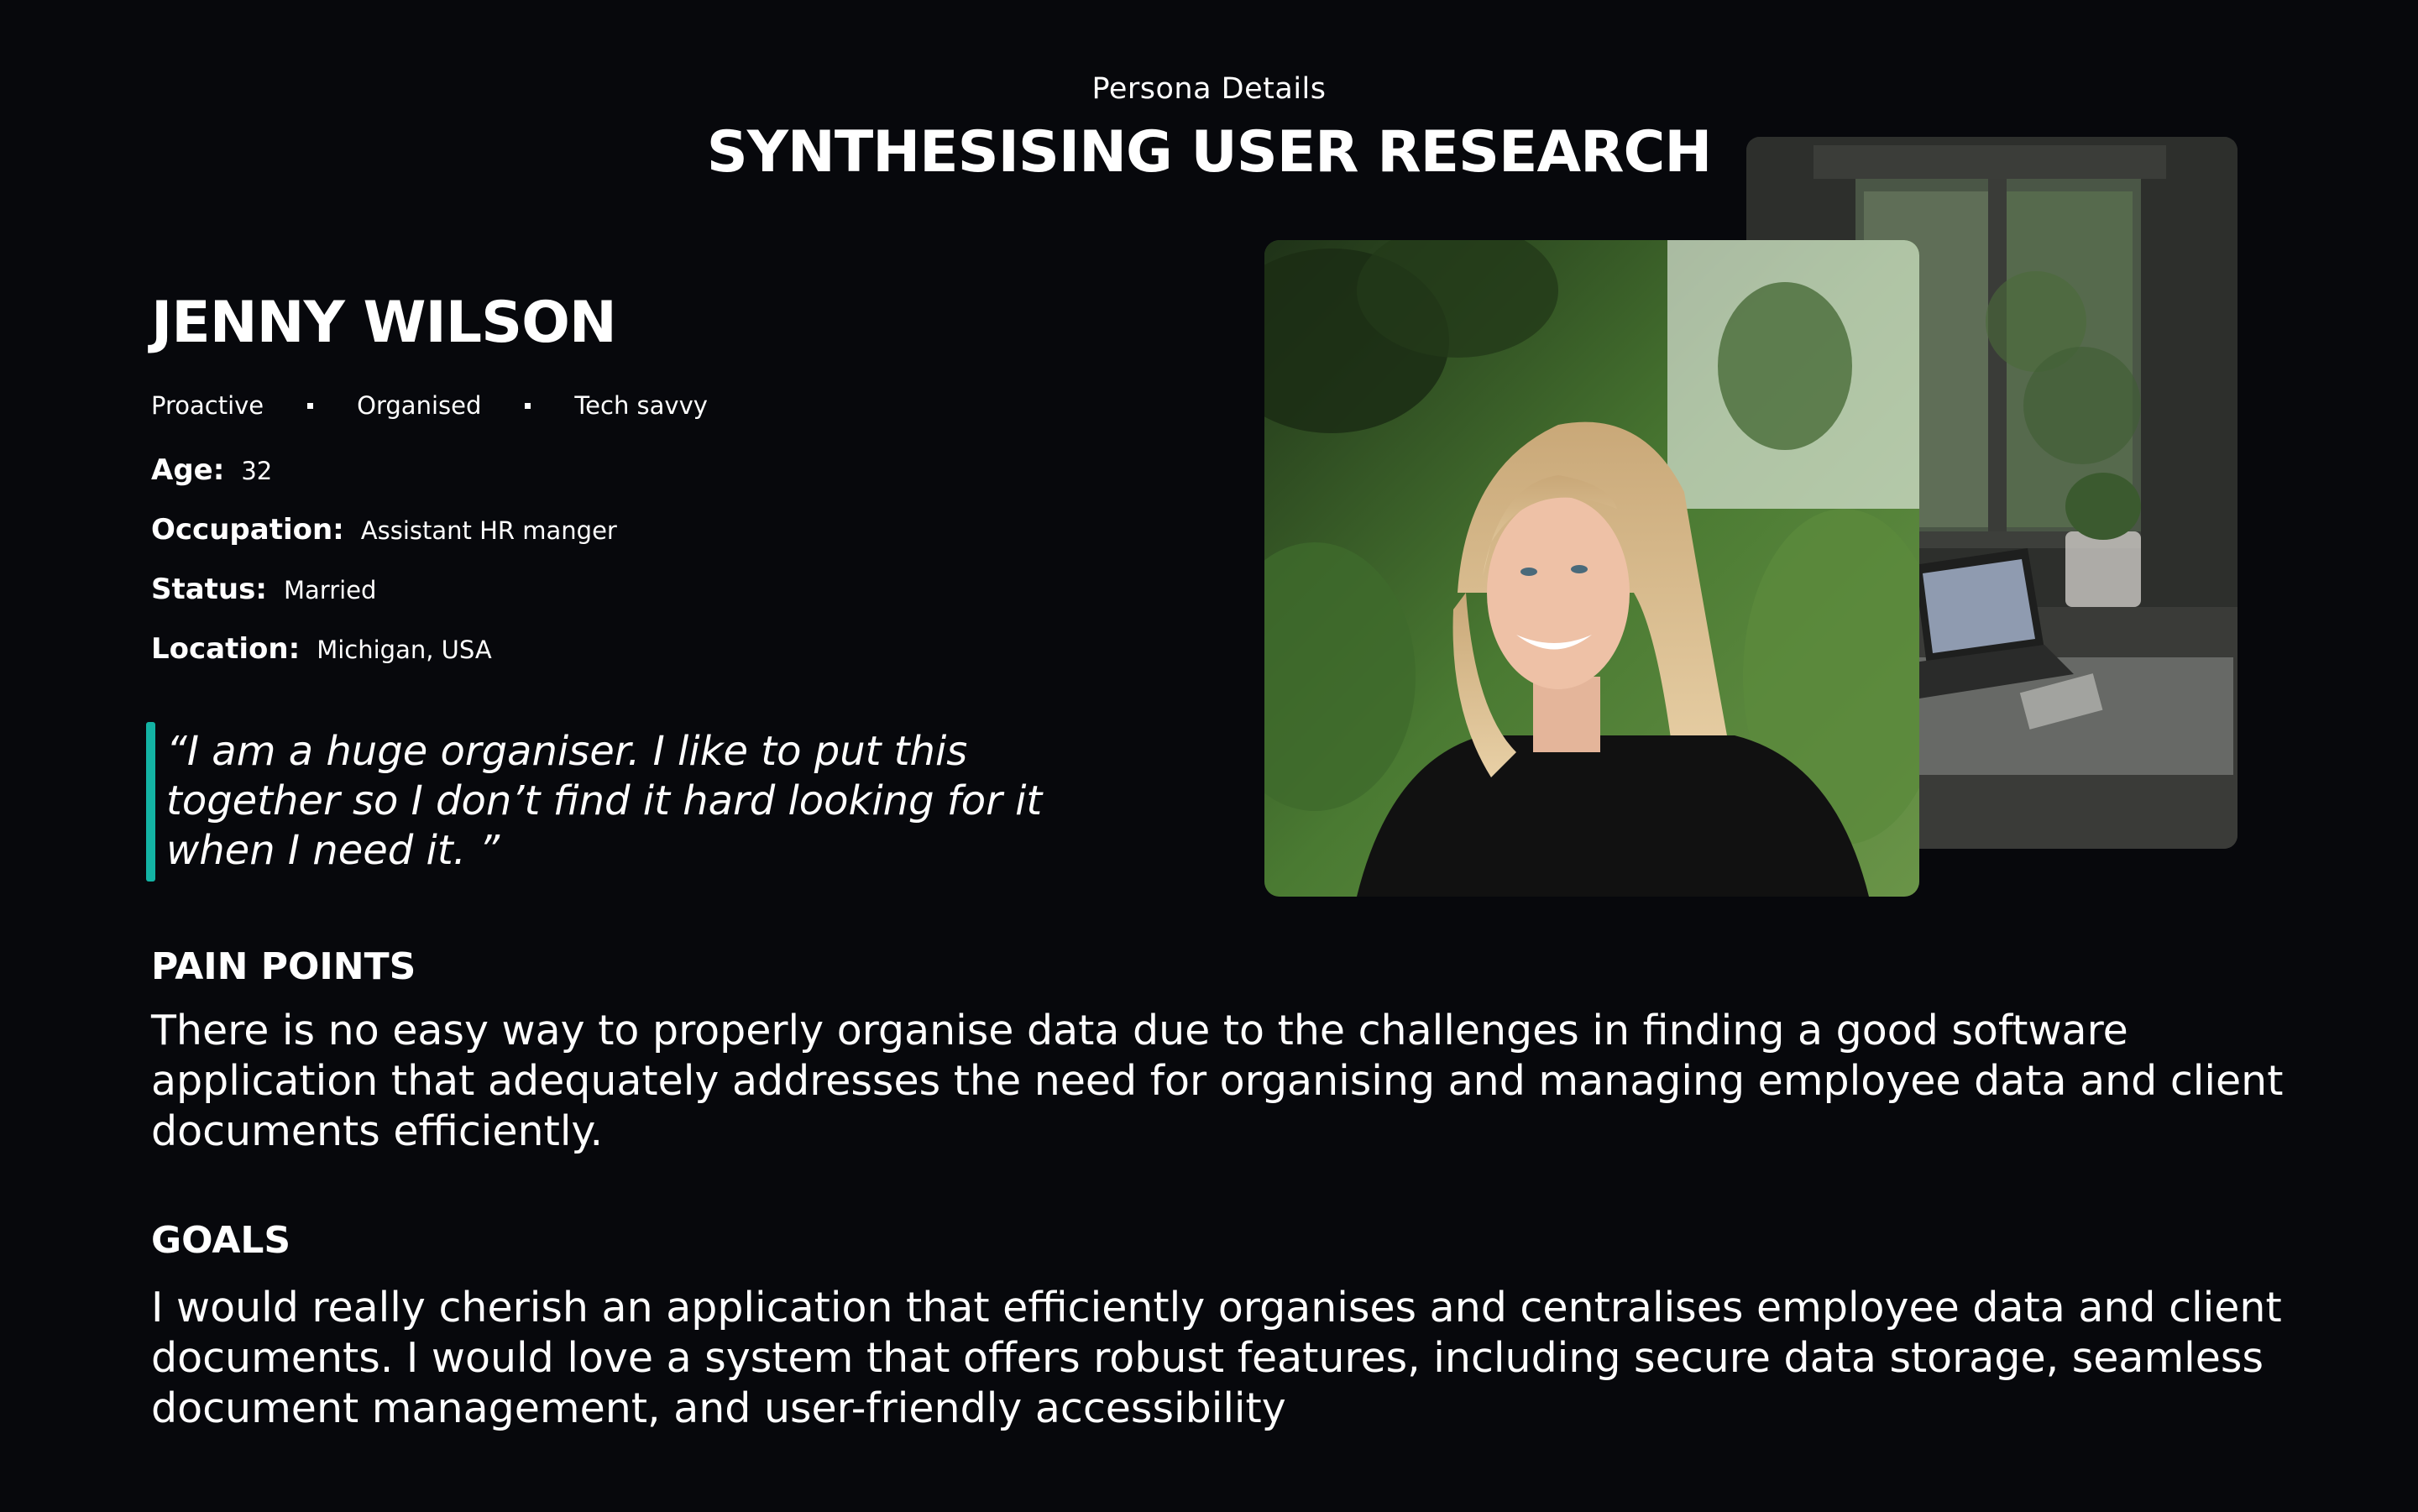 The width and height of the screenshot is (2418, 1512). What do you see at coordinates (207, 405) in the screenshot?
I see `trait-proactive: Proactive` at bounding box center [207, 405].